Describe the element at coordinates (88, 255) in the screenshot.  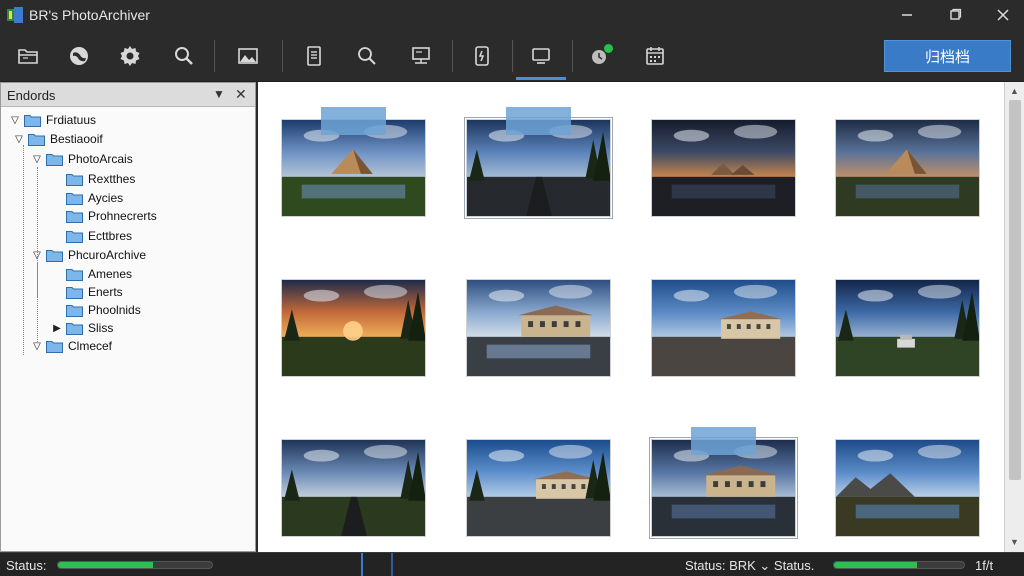
I see `tree-item: ▽ PhcuroArchive` at that location.